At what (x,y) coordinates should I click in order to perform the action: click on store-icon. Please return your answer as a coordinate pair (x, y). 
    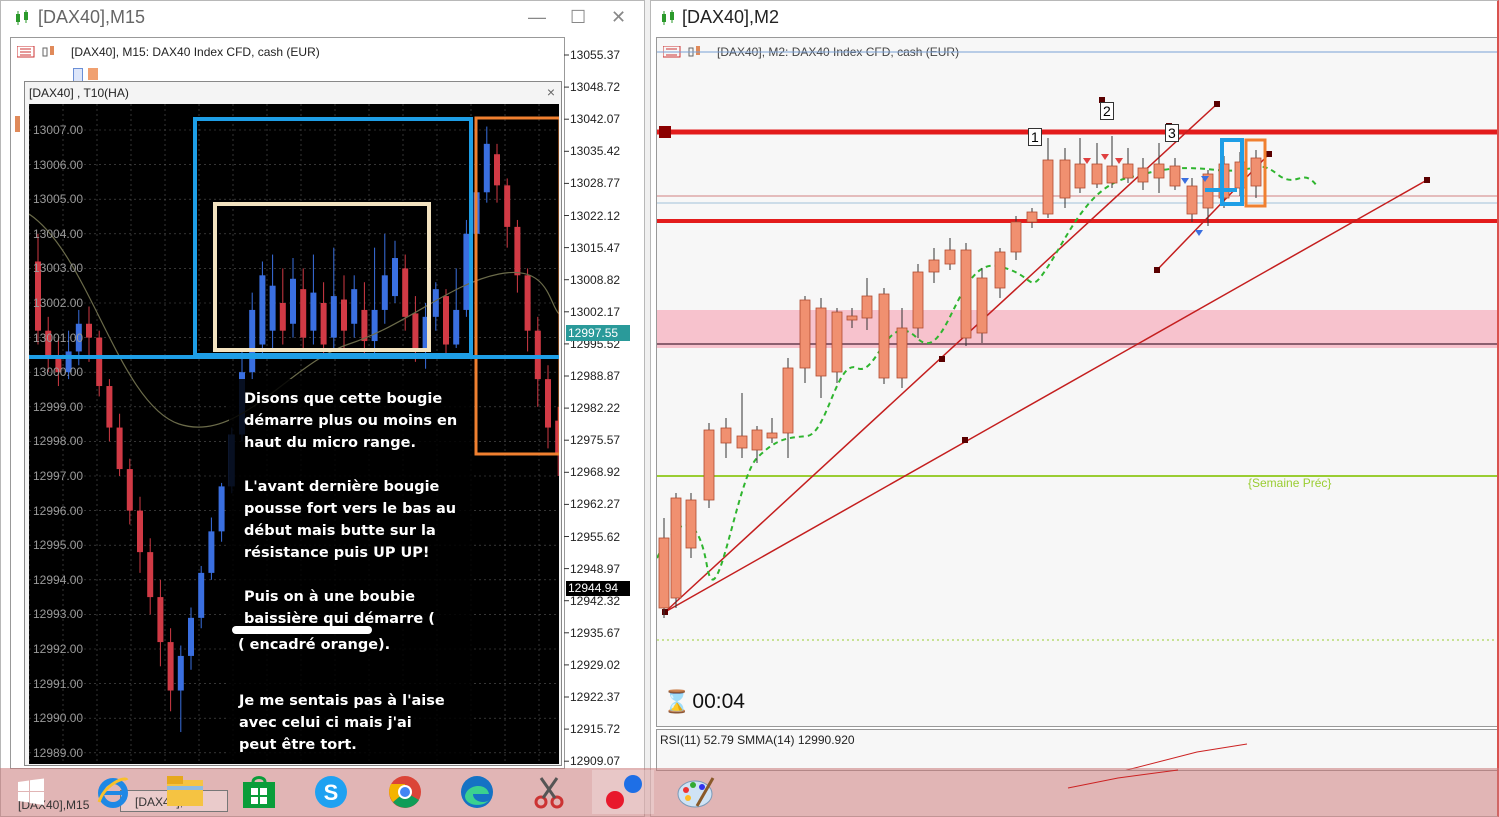
    Looking at the image, I should click on (259, 792).